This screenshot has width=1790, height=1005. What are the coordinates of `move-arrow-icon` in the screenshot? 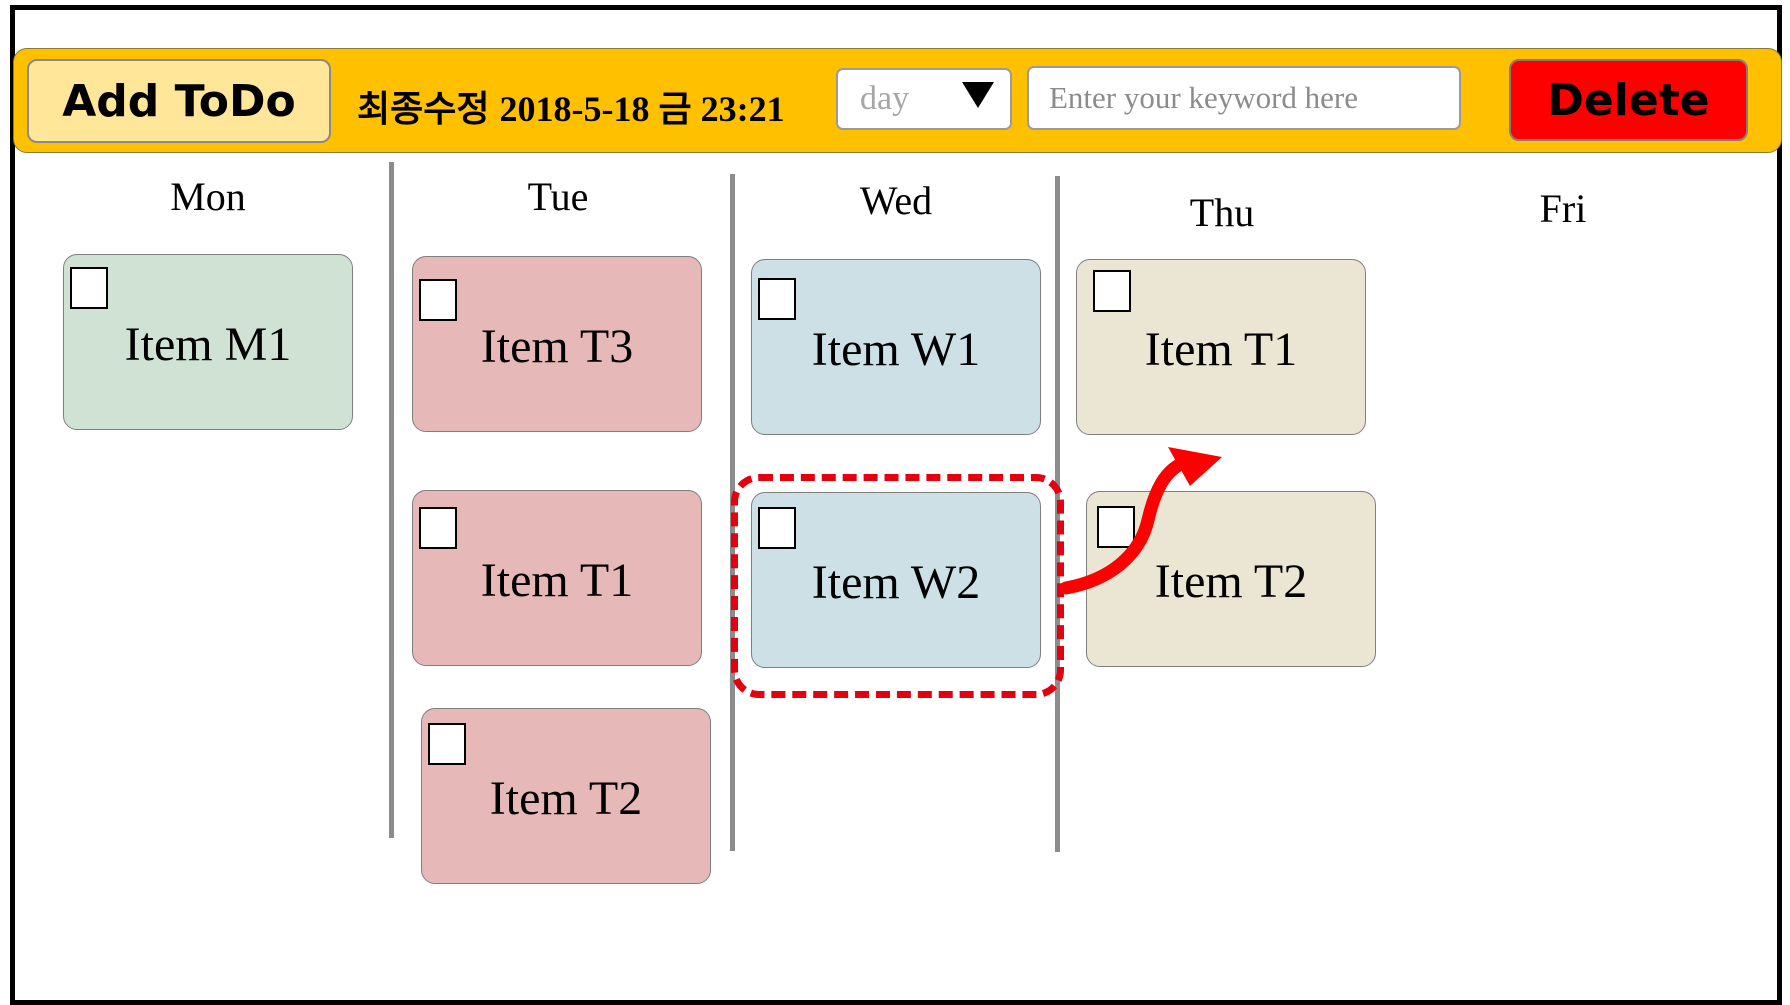 It's located at (1140, 521).